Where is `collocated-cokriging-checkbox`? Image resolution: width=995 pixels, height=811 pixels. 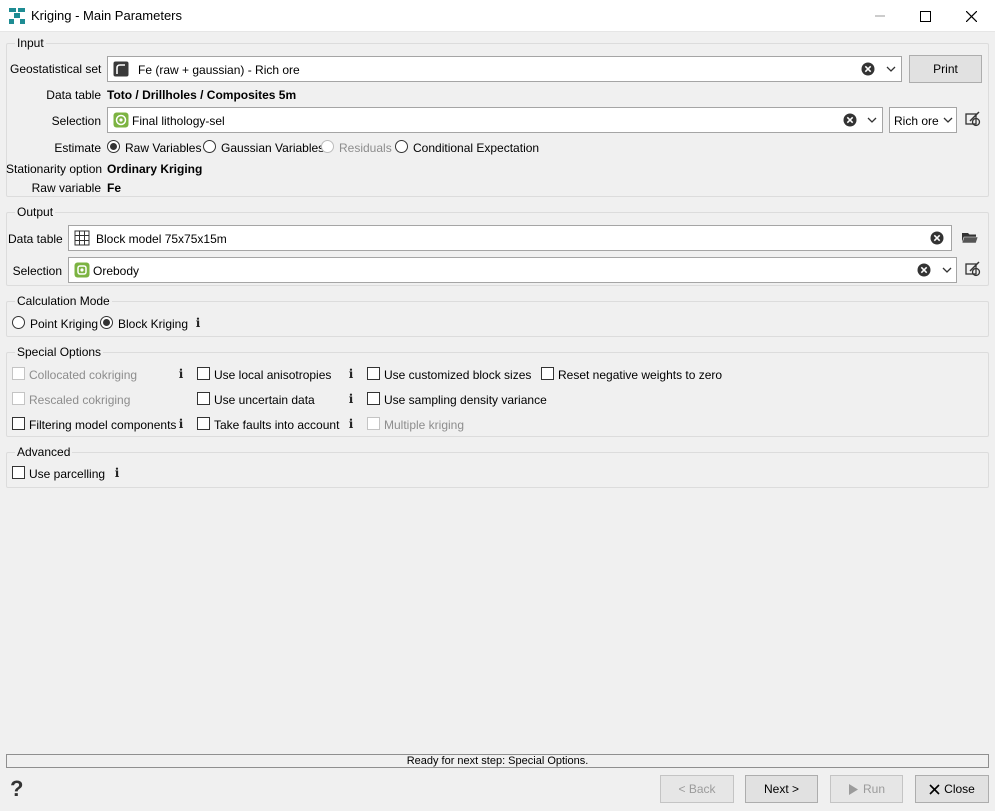
collocated-cokriging-checkbox is located at coordinates (18, 373).